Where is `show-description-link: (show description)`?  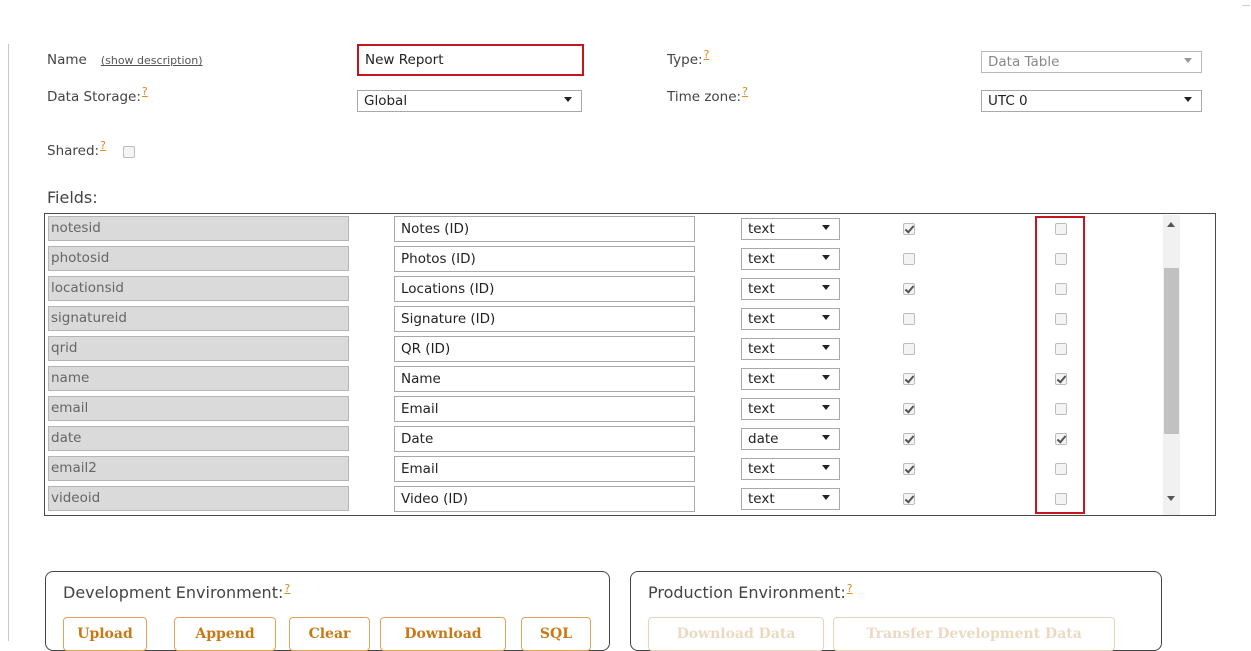
show-description-link: (show description) is located at coordinates (152, 60).